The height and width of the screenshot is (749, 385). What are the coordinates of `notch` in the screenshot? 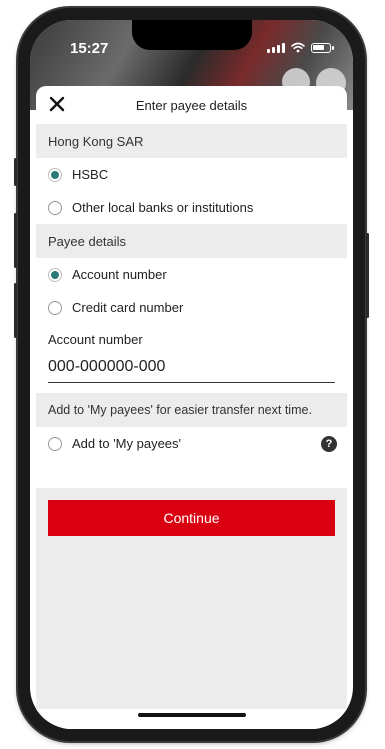 It's located at (192, 35).